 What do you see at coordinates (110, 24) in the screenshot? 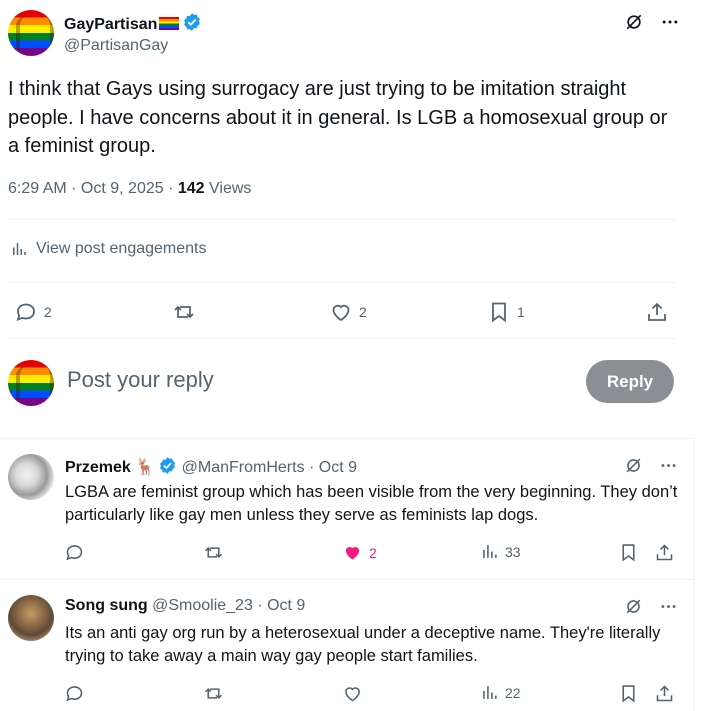
I see `author-display-name: GayPartisan` at bounding box center [110, 24].